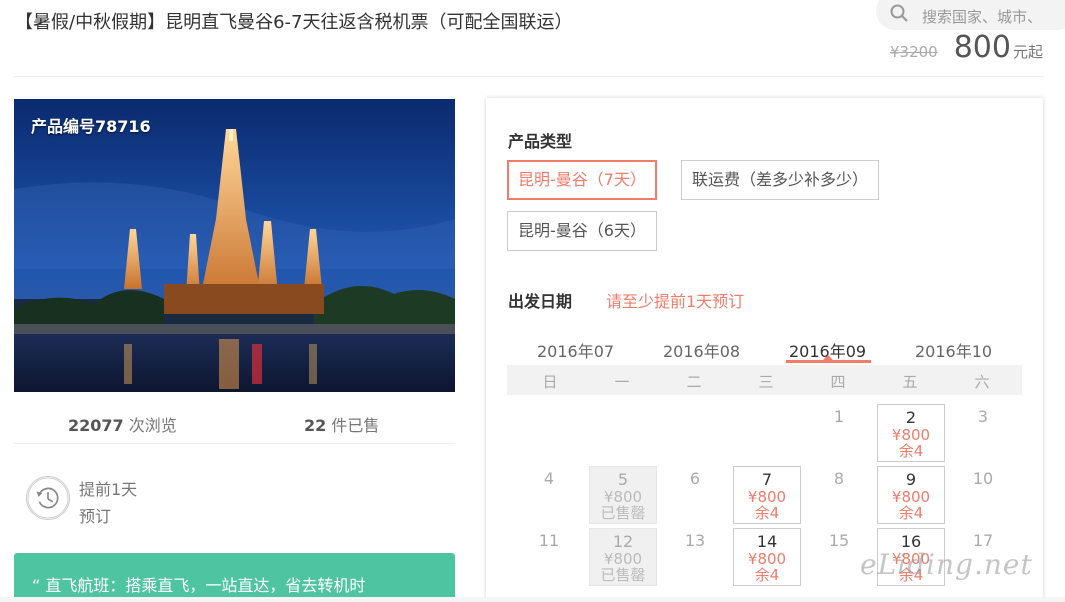 The height and width of the screenshot is (602, 1065). Describe the element at coordinates (982, 16) in the screenshot. I see `search-input: 搜索国家、城市、` at that location.